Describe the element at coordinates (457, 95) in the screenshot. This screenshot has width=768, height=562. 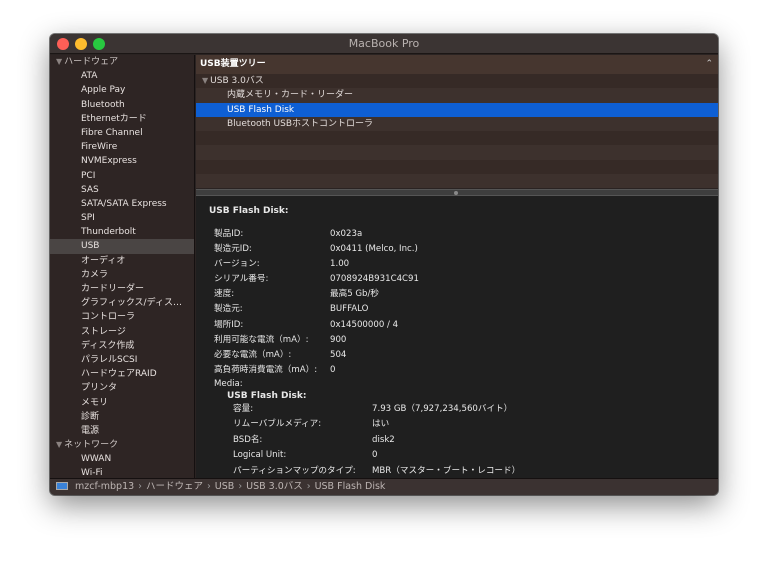
I see `tree-row: 内蔵メモリ・カード・リーダー` at that location.